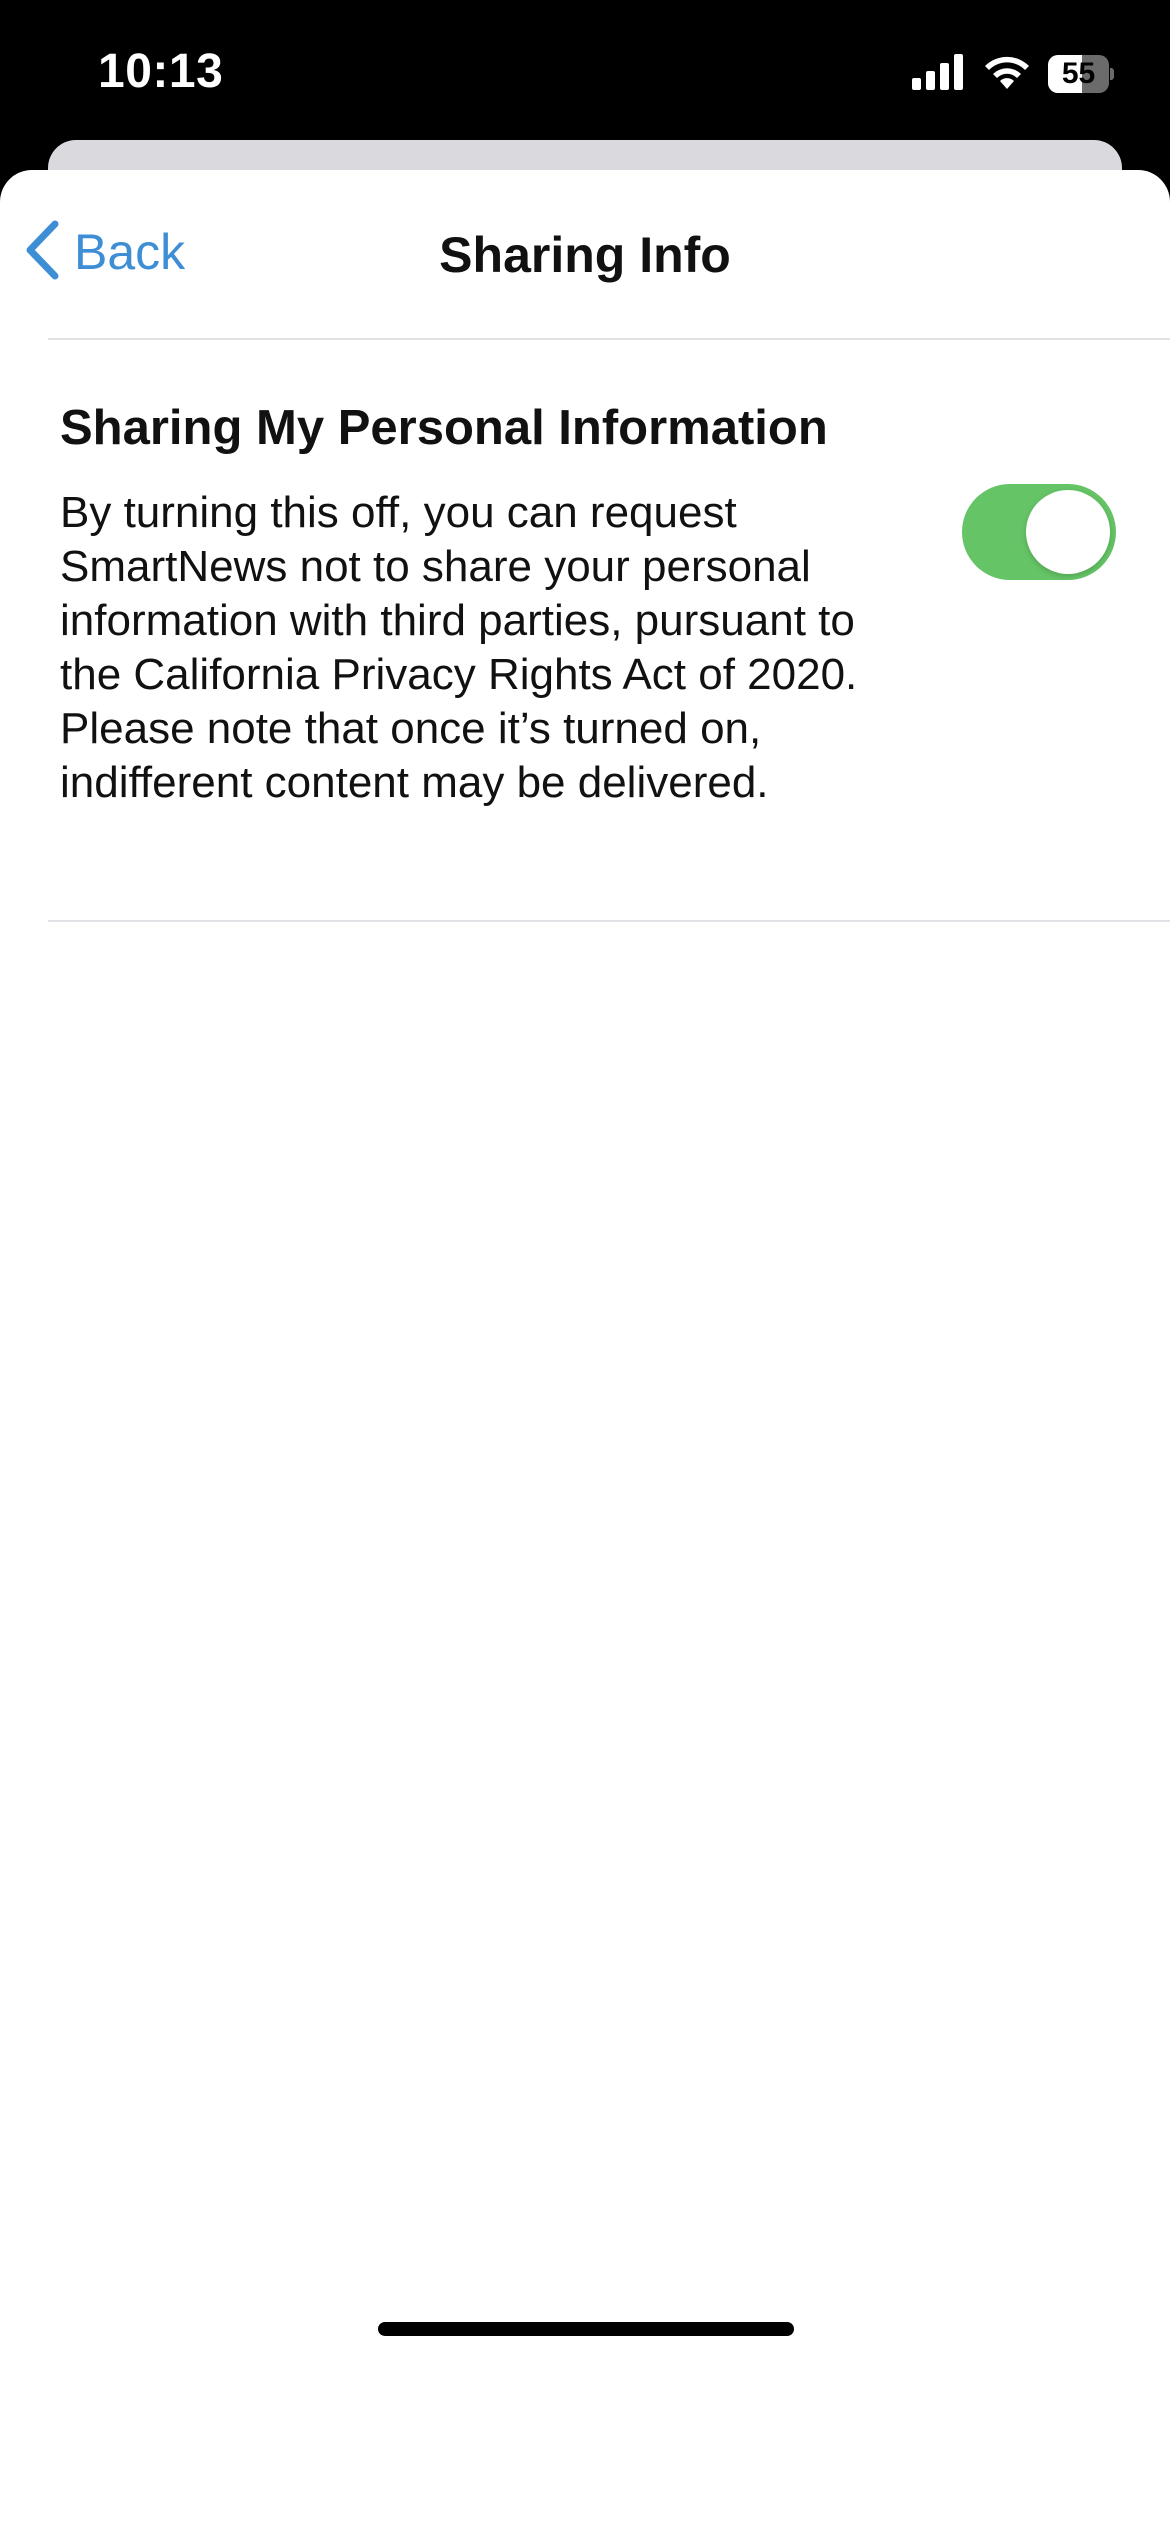 Image resolution: width=1170 pixels, height=2532 pixels. I want to click on home-indicator, so click(586, 2329).